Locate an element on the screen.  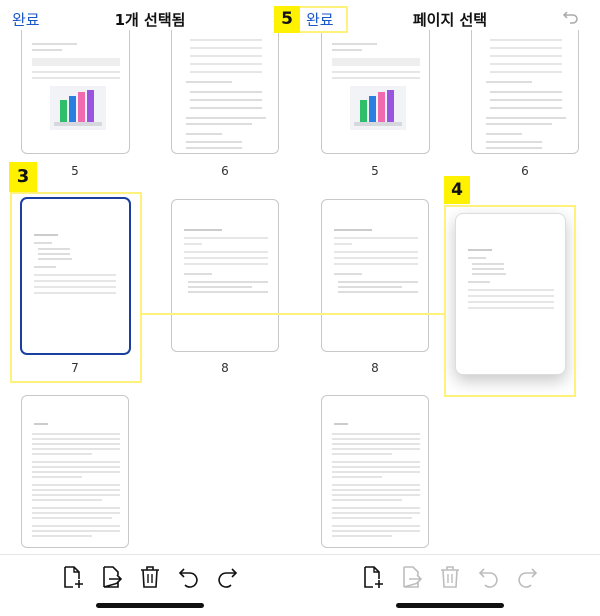
callout-3: 3 is located at coordinates (23, 177).